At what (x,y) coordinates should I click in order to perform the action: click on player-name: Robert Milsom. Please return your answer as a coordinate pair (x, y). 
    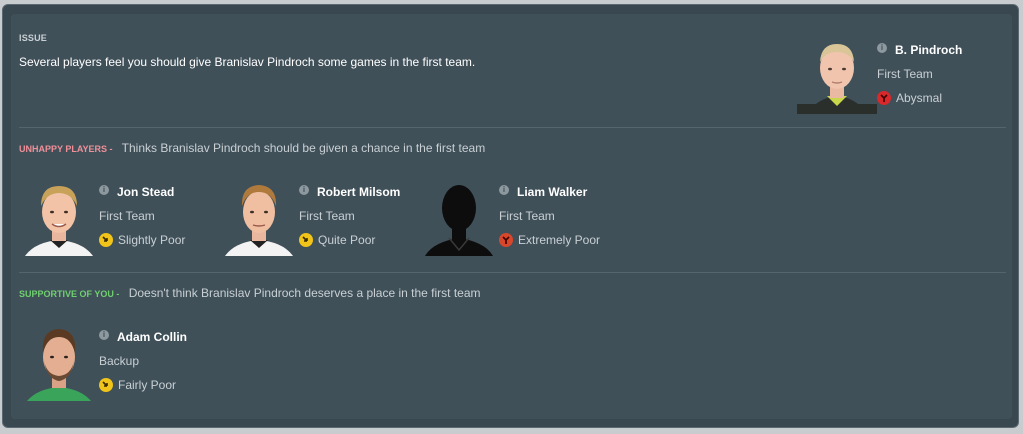
    Looking at the image, I should click on (358, 192).